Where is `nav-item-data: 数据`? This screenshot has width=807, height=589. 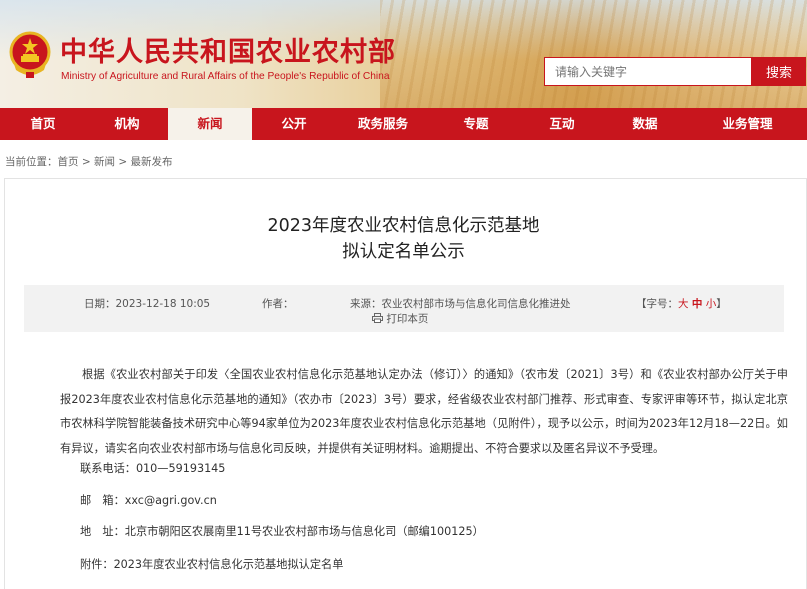 nav-item-data: 数据 is located at coordinates (645, 124).